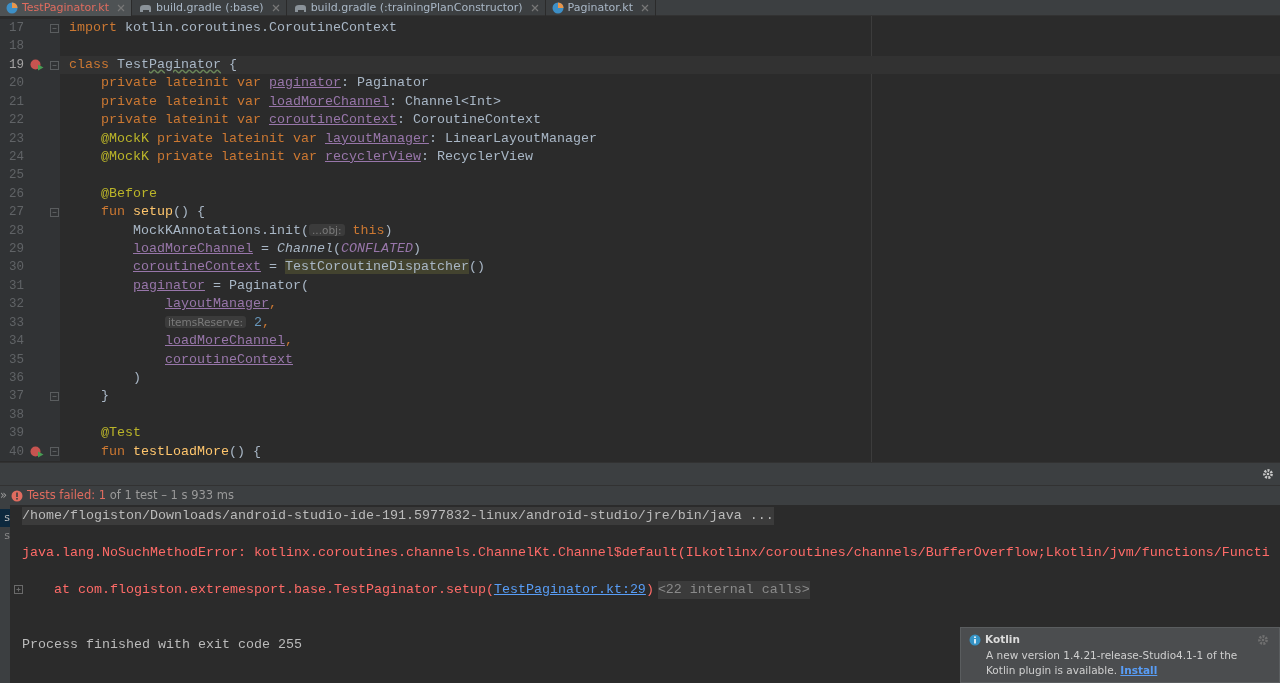 Image resolution: width=1280 pixels, height=683 pixels. Describe the element at coordinates (152, 64) in the screenshot. I see `code-line: class TestPaginator {` at that location.